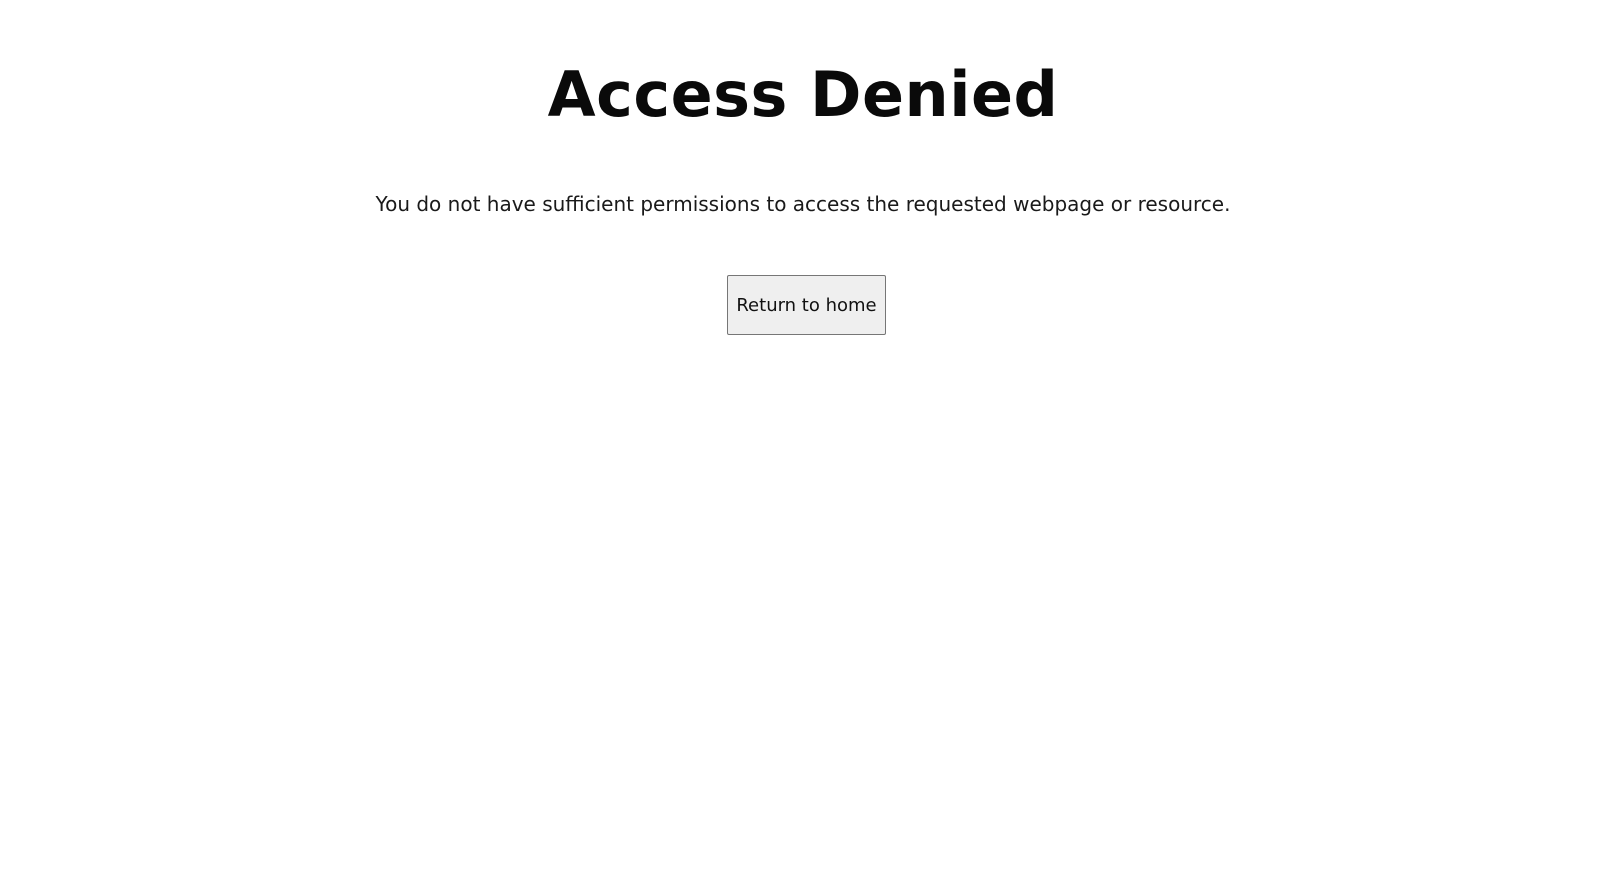 The height and width of the screenshot is (869, 1606). What do you see at coordinates (803, 94) in the screenshot?
I see `page-title: Access Denied` at bounding box center [803, 94].